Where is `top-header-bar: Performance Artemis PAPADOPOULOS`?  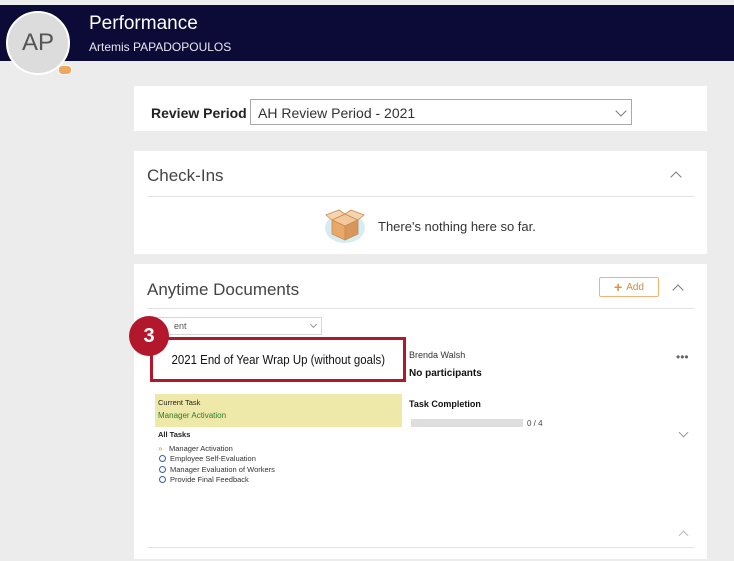 top-header-bar: Performance Artemis PAPADOPOULOS is located at coordinates (367, 33).